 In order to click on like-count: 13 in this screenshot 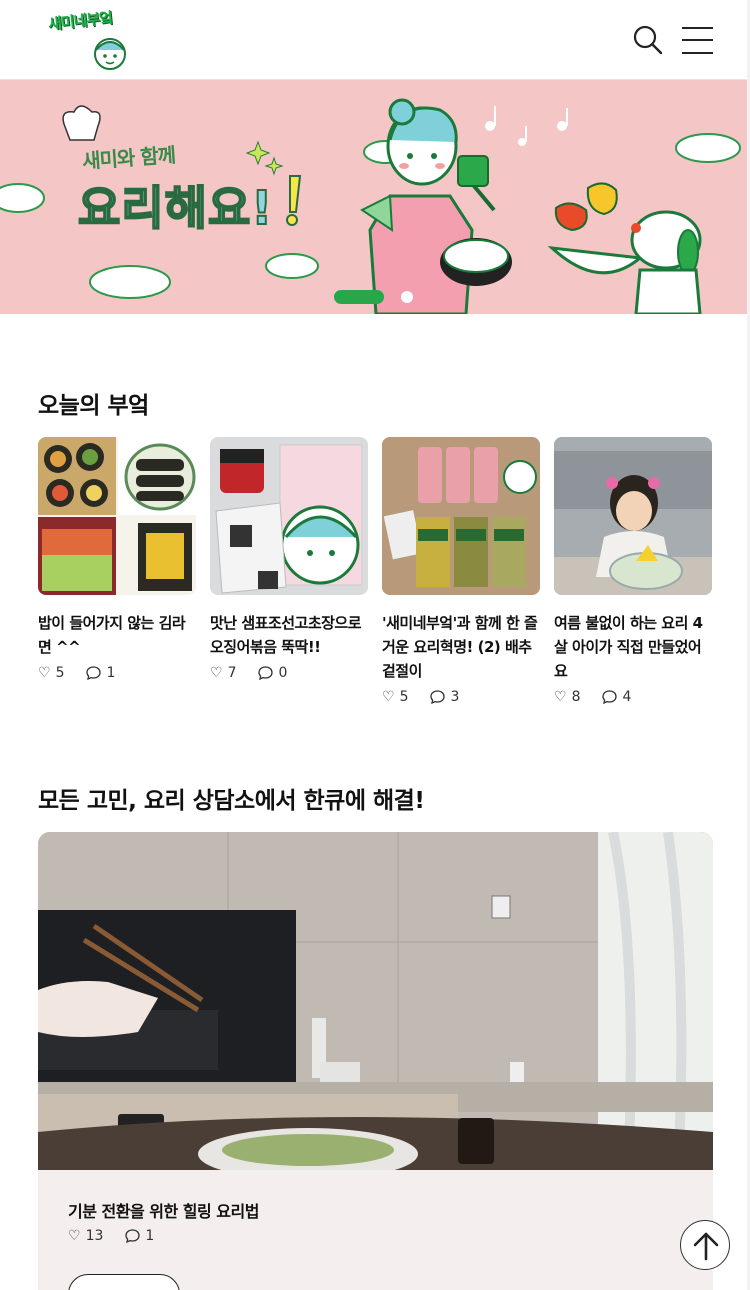, I will do `click(94, 1236)`.